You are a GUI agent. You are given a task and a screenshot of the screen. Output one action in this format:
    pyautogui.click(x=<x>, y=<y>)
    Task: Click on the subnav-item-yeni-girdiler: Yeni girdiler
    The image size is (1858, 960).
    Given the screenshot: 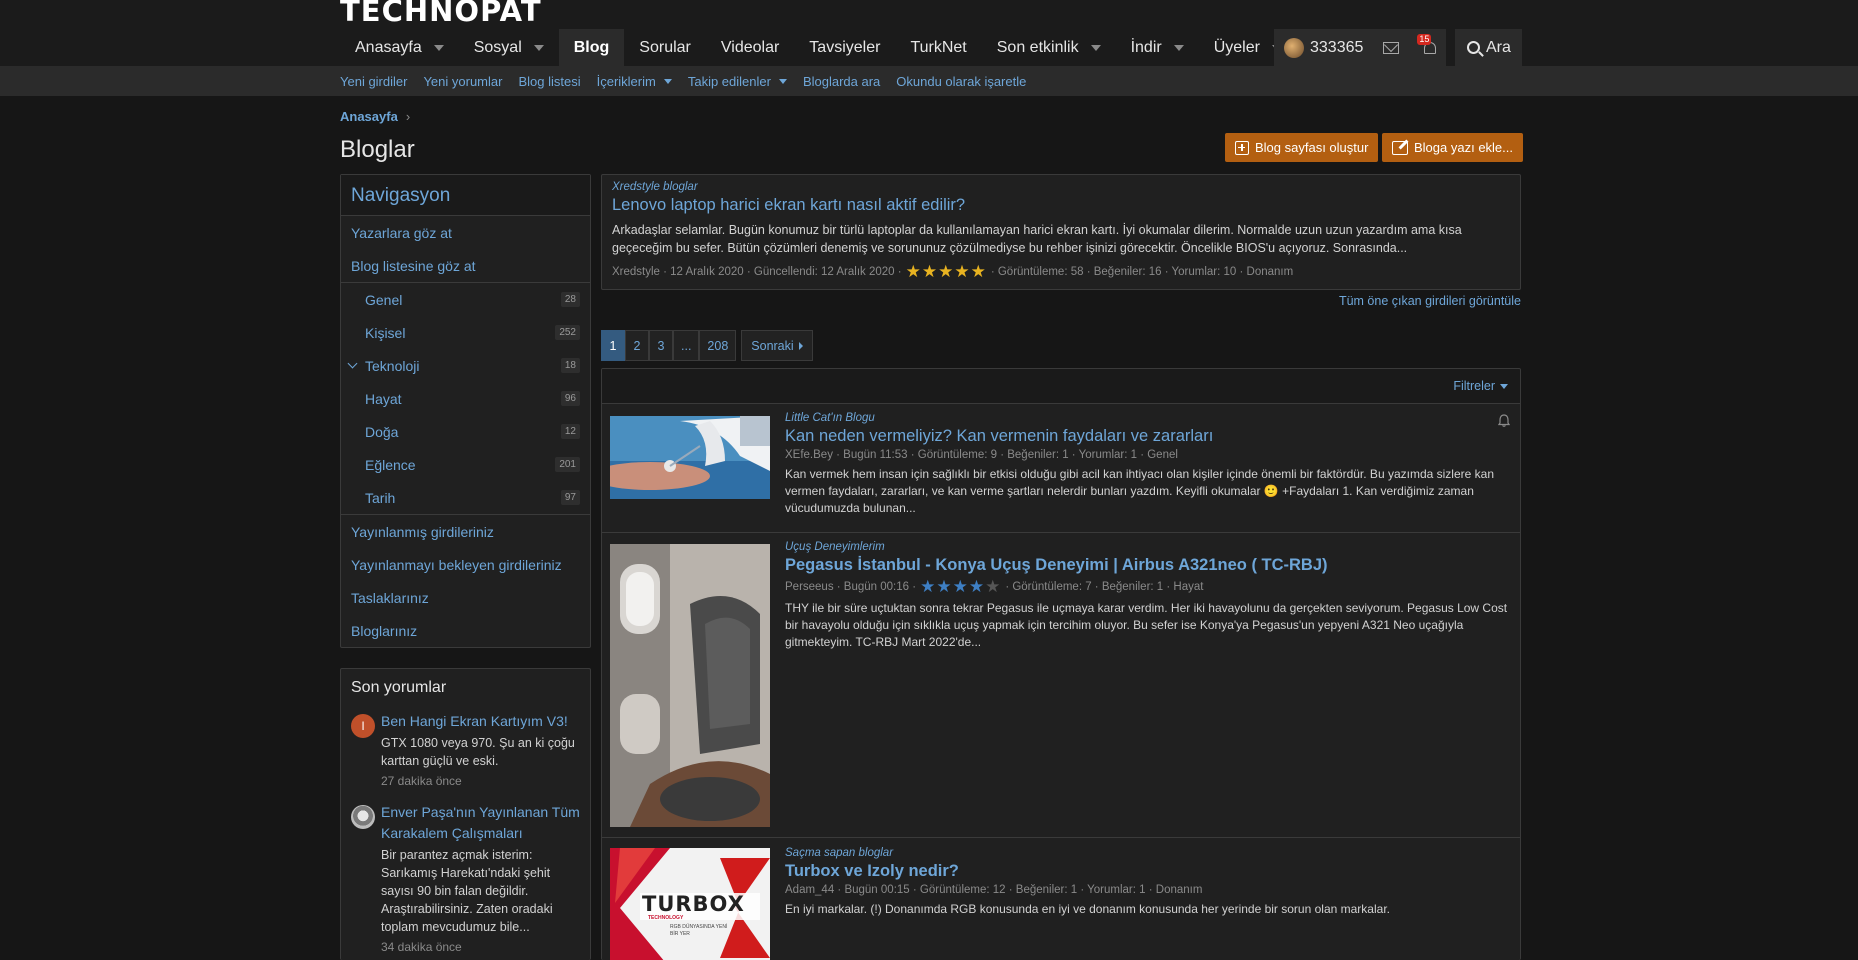 What is the action you would take?
    pyautogui.click(x=373, y=81)
    